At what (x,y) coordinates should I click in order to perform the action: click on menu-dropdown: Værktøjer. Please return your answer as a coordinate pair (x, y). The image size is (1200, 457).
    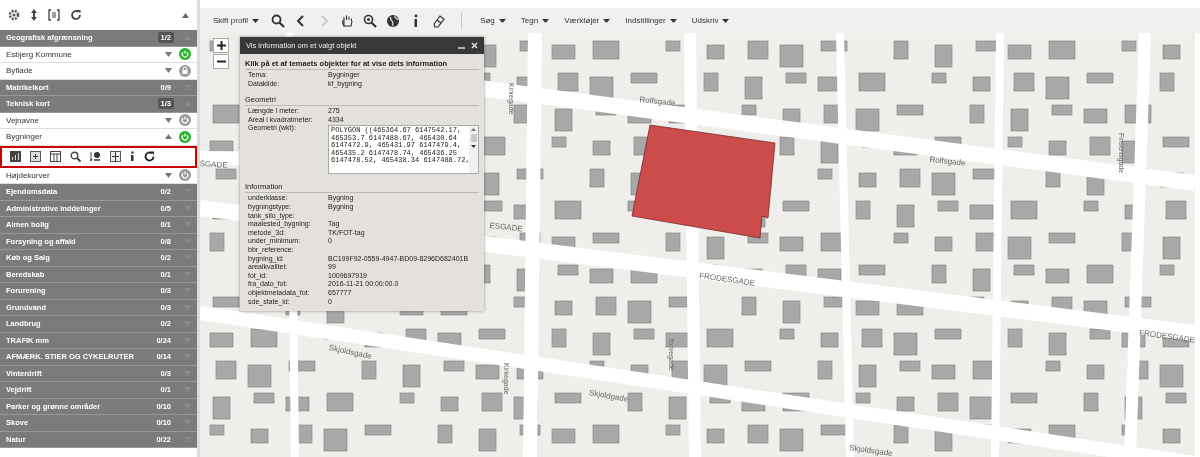
    Looking at the image, I should click on (587, 20).